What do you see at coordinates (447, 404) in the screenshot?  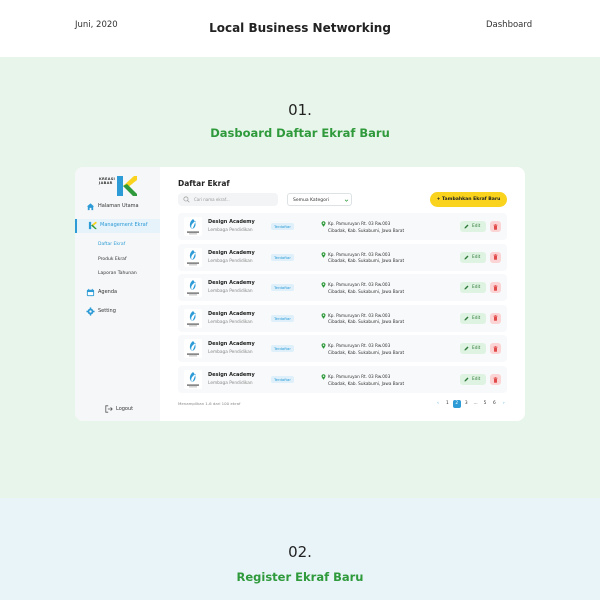 I see `pagination-page: 1` at bounding box center [447, 404].